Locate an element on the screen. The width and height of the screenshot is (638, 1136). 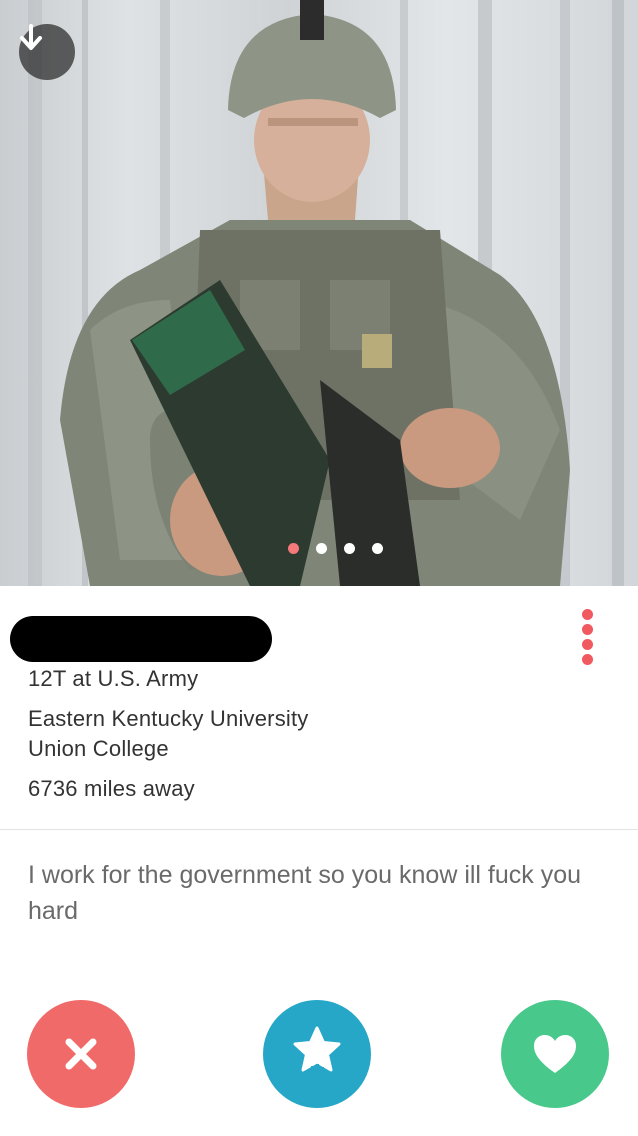
distance: 6736 miles away is located at coordinates (111, 788).